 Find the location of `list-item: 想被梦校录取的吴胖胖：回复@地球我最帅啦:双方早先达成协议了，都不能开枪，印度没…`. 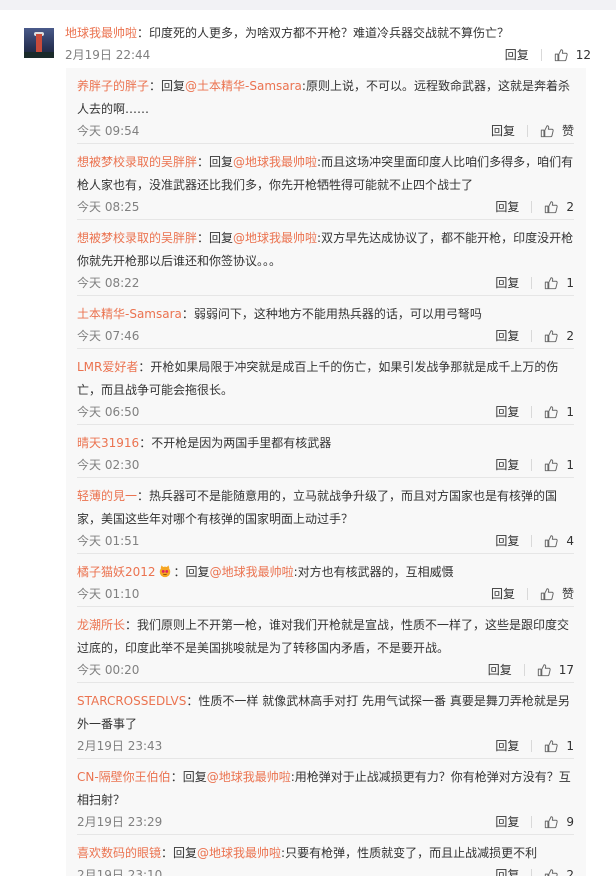

list-item: 想被梦校录取的吴胖胖：回复@地球我最帅啦:双方早先达成协议了，都不能开枪，印度没… is located at coordinates (326, 258).